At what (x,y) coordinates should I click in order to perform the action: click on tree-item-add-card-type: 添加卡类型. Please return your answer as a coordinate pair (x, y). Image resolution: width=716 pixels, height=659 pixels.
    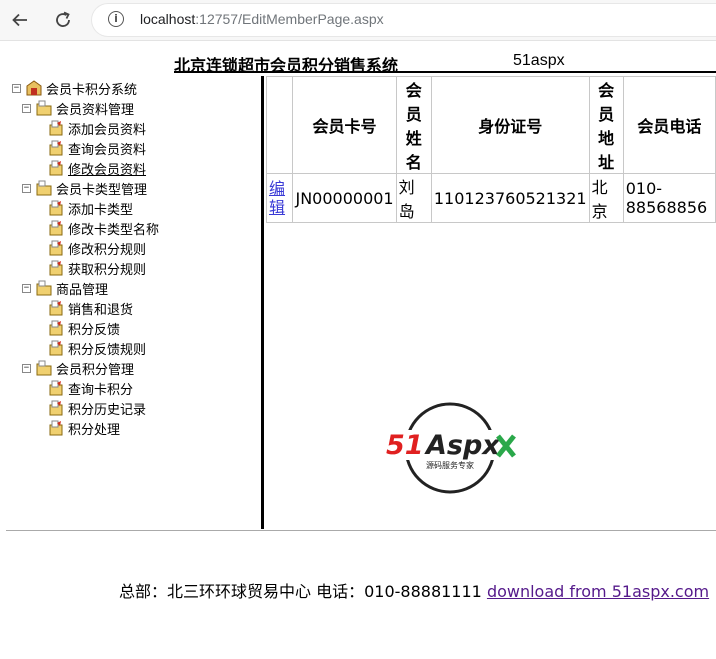
    Looking at the image, I should click on (90, 208).